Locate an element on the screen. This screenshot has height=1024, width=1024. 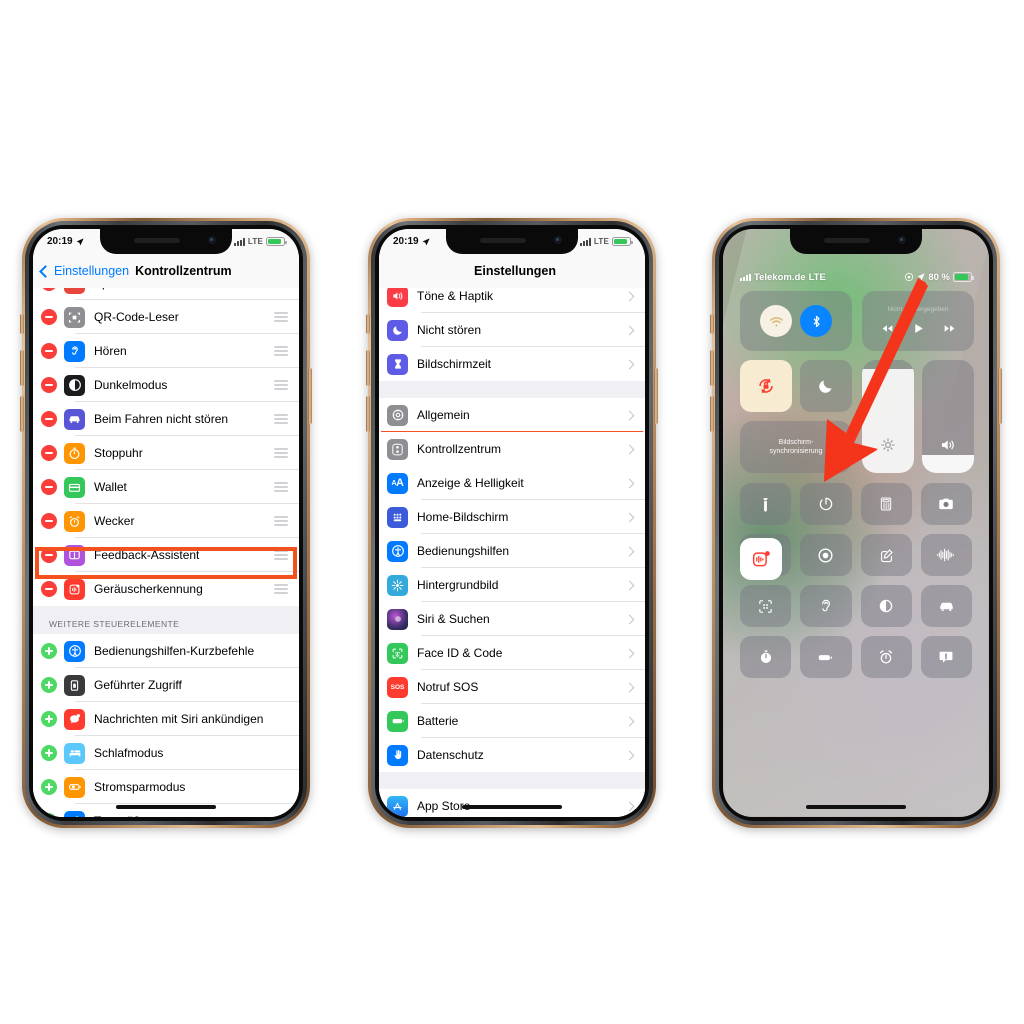
bluetooth-icon is located at coordinates (816, 321).